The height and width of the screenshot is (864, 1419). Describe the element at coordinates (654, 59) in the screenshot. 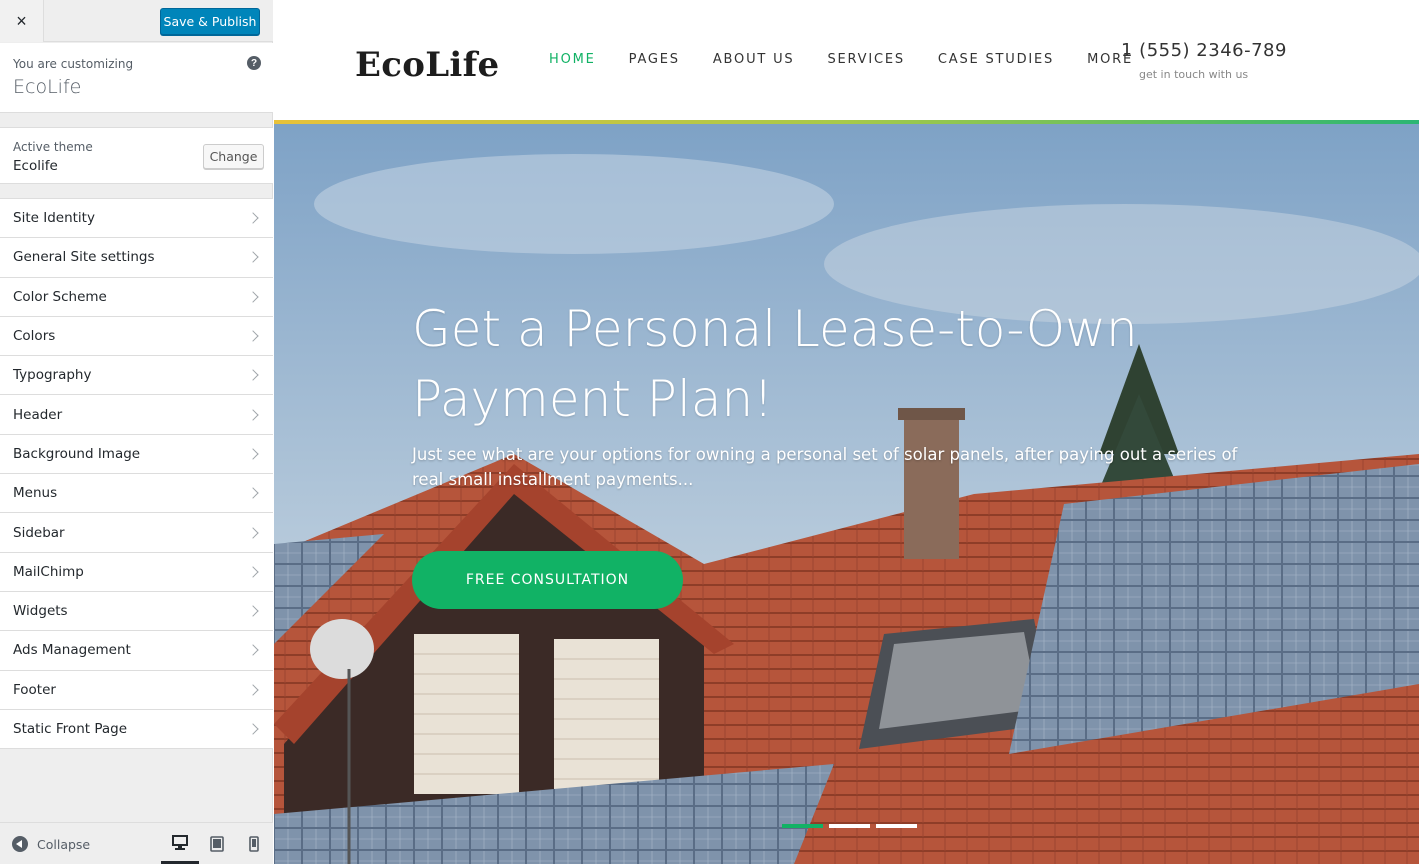

I see `nav-pages: PAGES` at that location.